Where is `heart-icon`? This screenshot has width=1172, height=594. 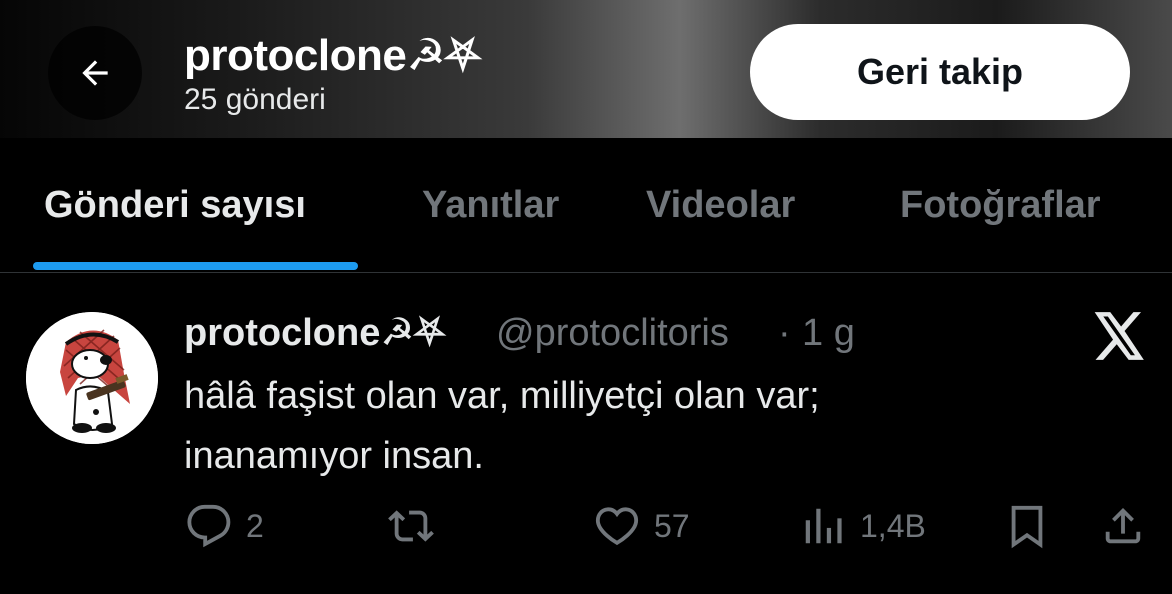
heart-icon is located at coordinates (617, 526).